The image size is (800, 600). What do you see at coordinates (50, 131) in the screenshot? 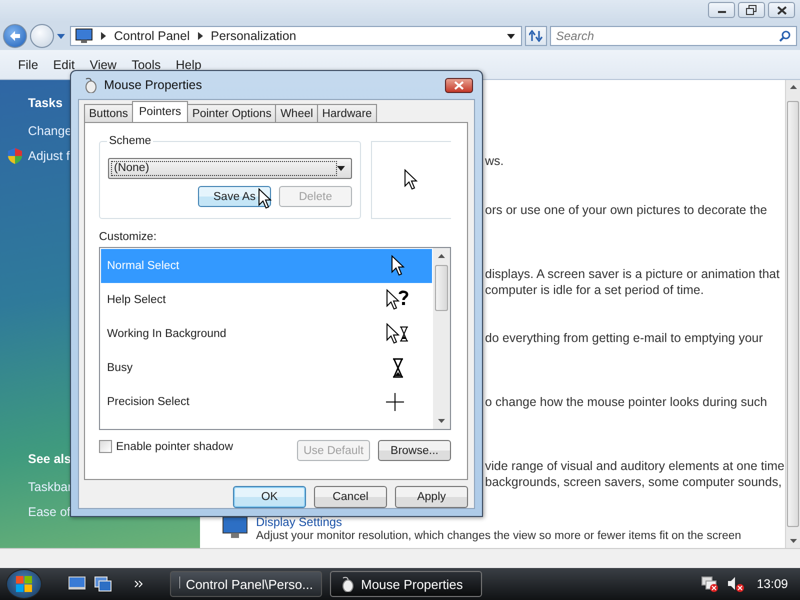
I see `task-link: Change` at bounding box center [50, 131].